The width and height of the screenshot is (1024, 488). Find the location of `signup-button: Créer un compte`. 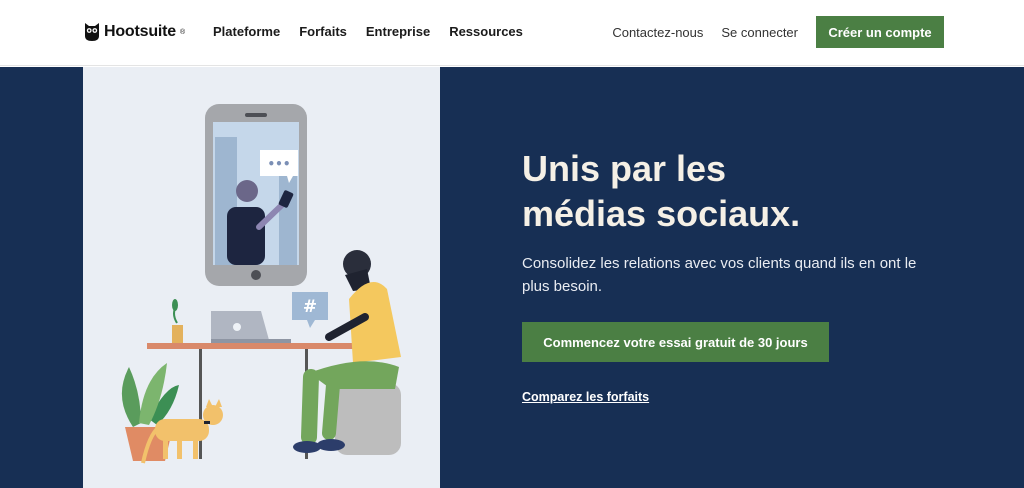

signup-button: Créer un compte is located at coordinates (880, 32).